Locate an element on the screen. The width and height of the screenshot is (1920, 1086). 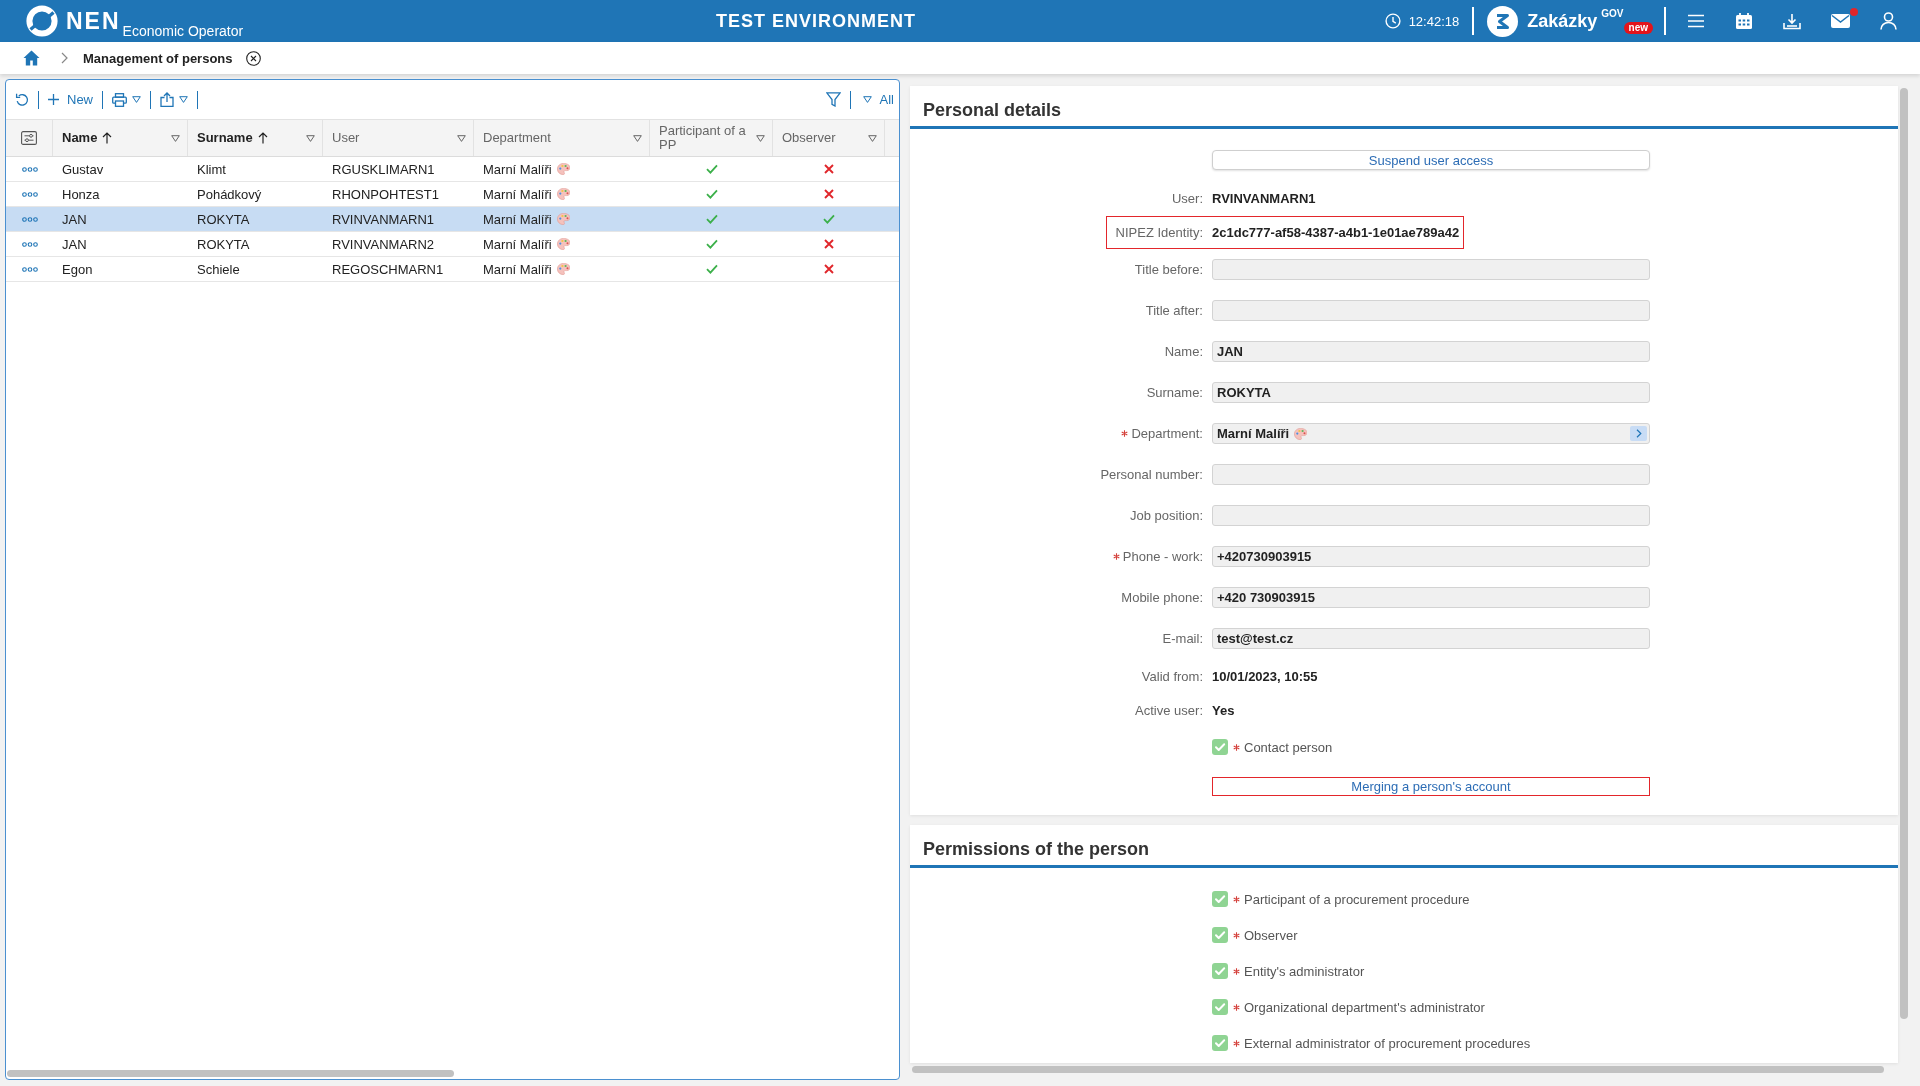
printer-icon is located at coordinates (119, 99).